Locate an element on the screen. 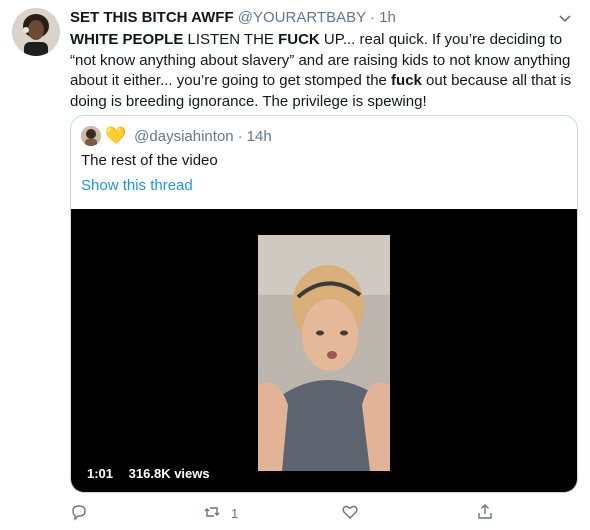  author-name: SET THIS BITCH AWFF is located at coordinates (152, 17).